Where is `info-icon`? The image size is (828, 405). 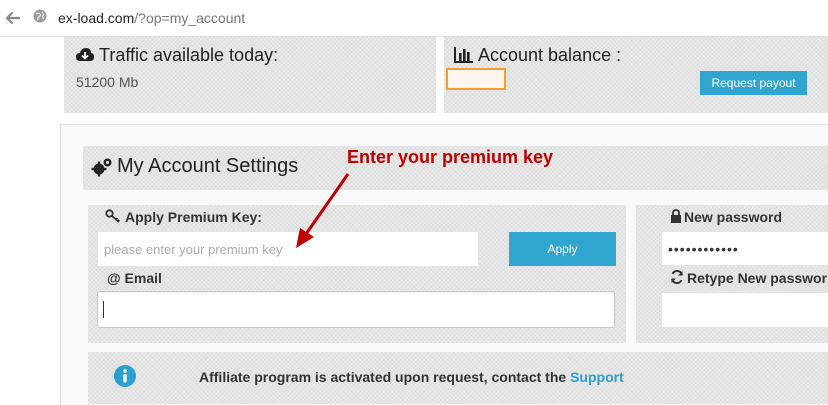 info-icon is located at coordinates (125, 376).